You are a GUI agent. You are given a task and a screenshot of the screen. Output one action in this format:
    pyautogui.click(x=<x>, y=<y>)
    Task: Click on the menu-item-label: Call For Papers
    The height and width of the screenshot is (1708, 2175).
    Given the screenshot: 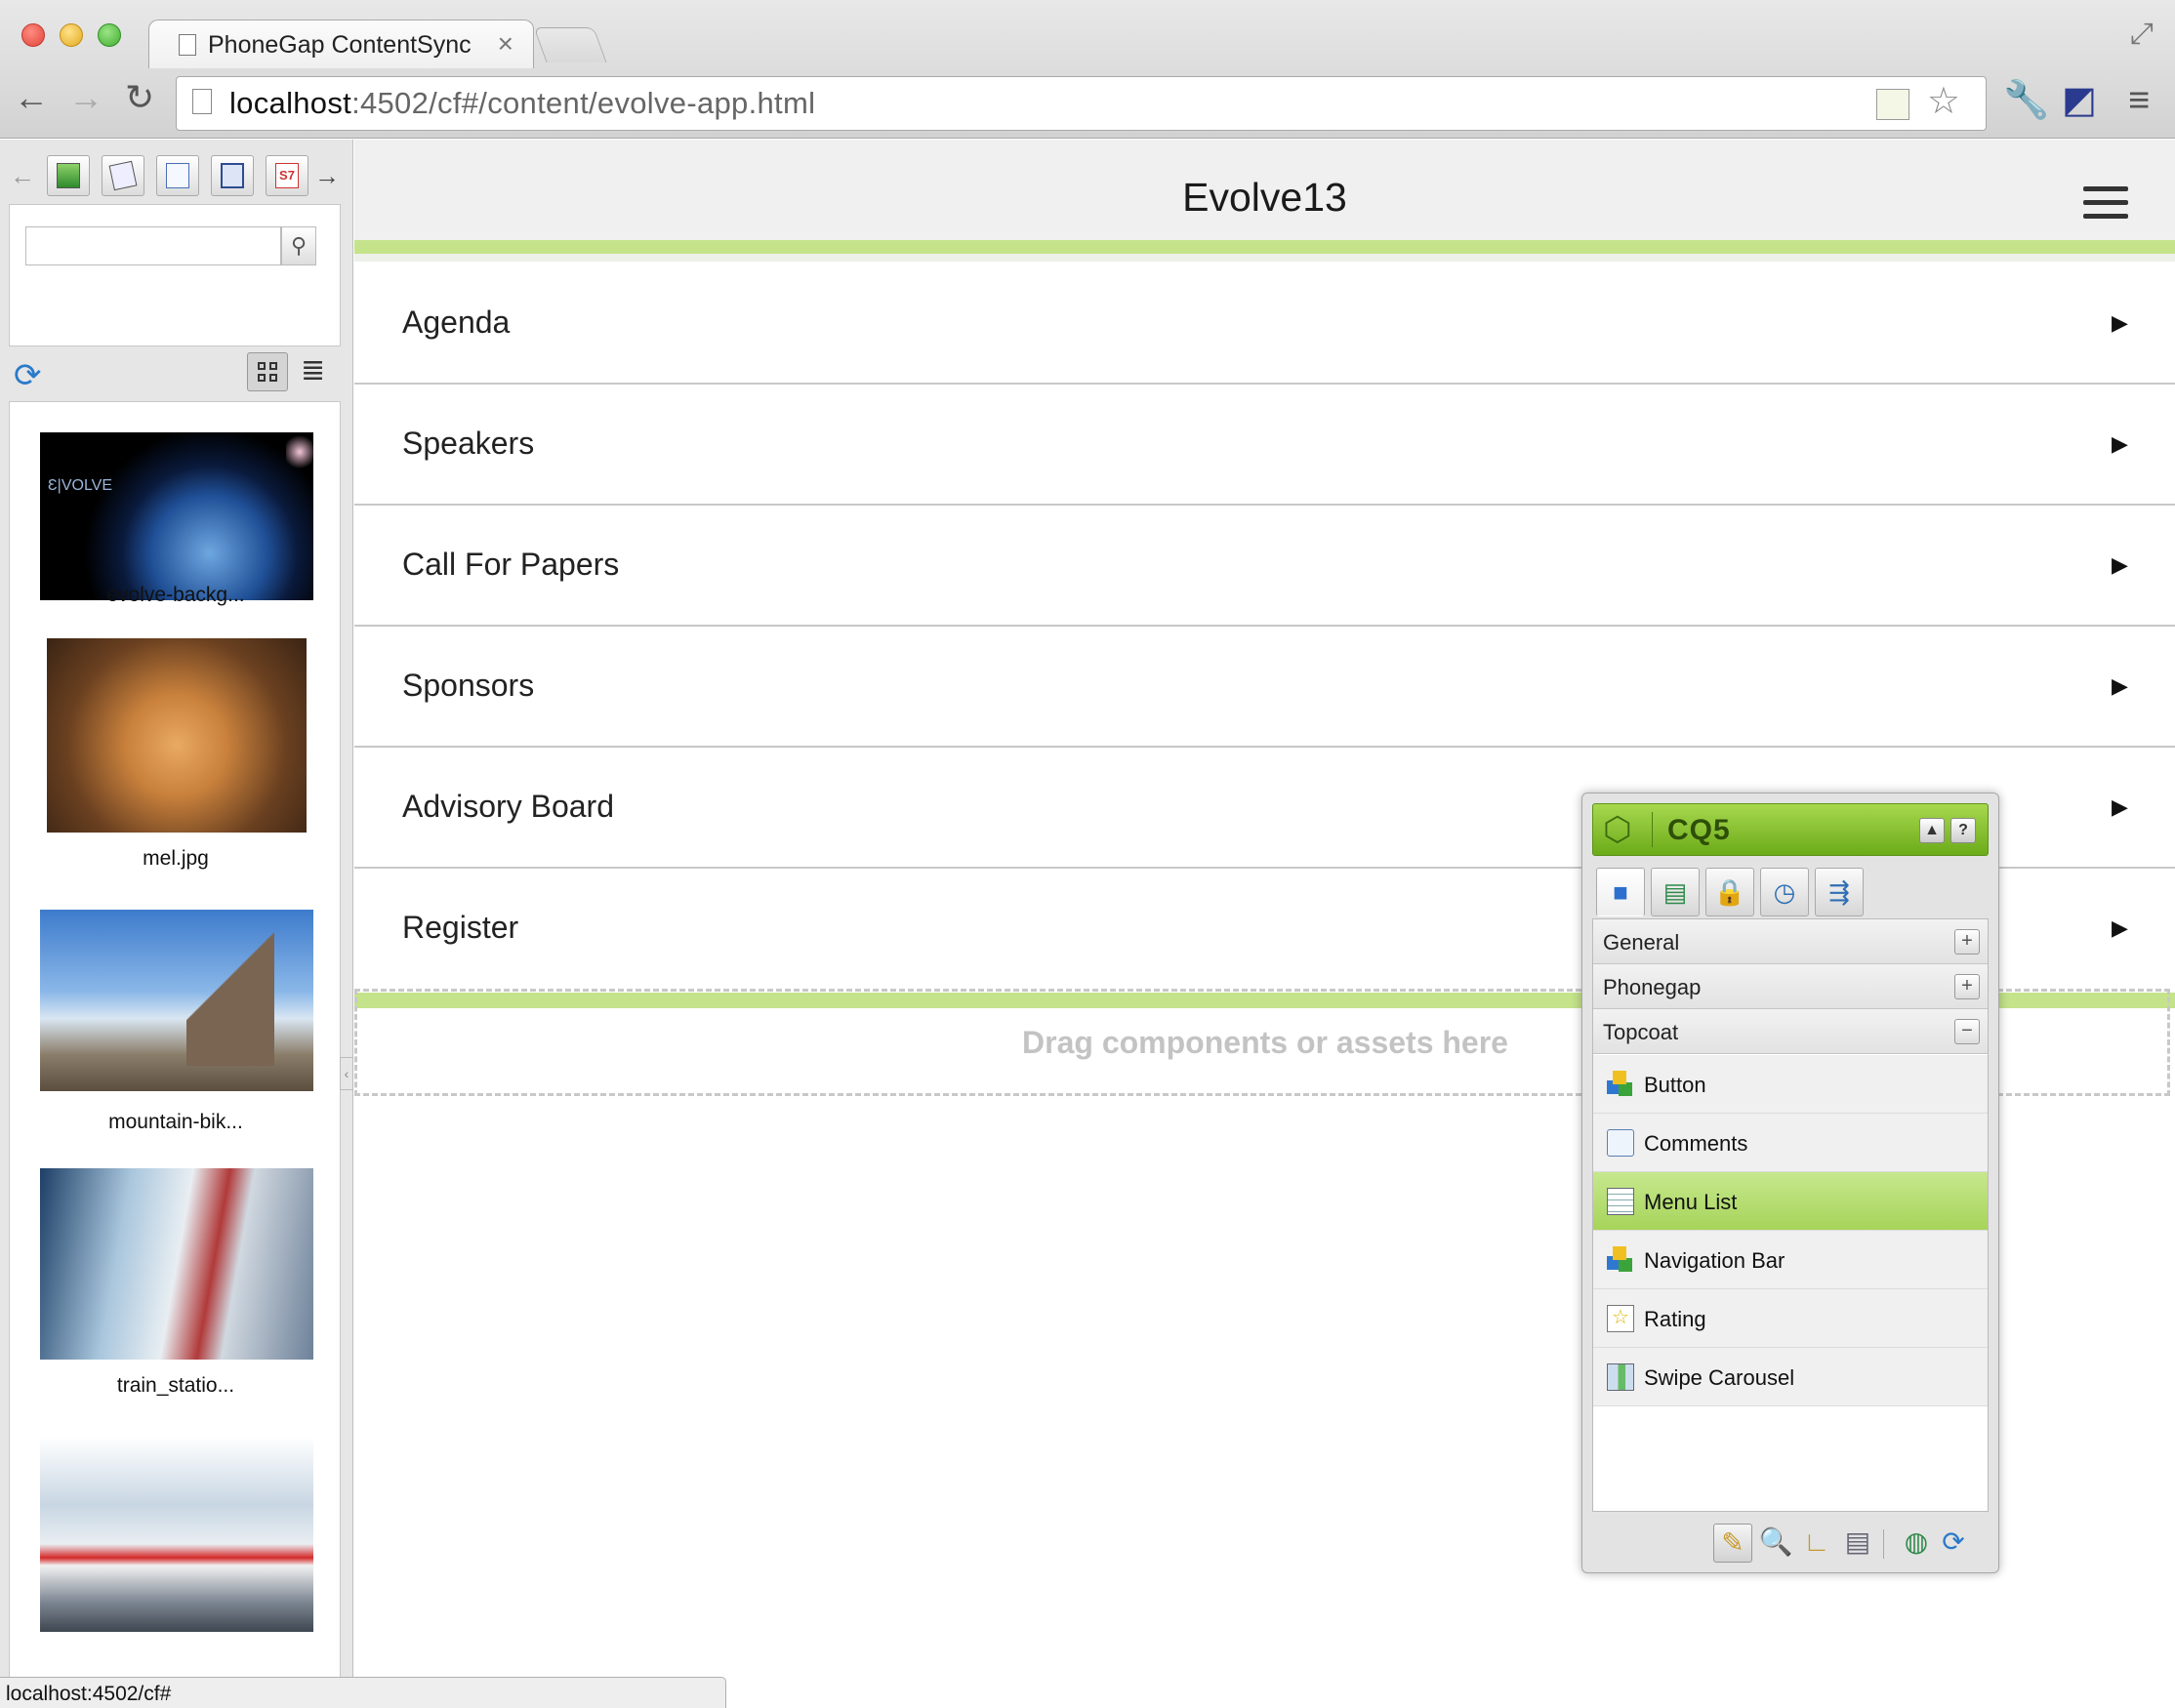 What is the action you would take?
    pyautogui.click(x=511, y=564)
    